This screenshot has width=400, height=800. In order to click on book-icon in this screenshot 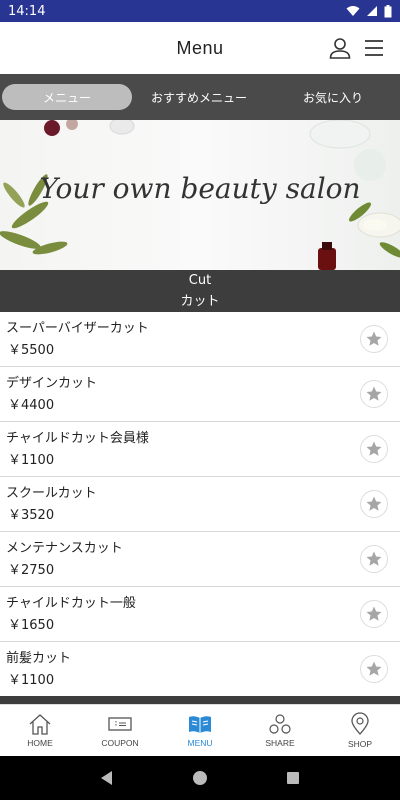, I will do `click(200, 724)`.